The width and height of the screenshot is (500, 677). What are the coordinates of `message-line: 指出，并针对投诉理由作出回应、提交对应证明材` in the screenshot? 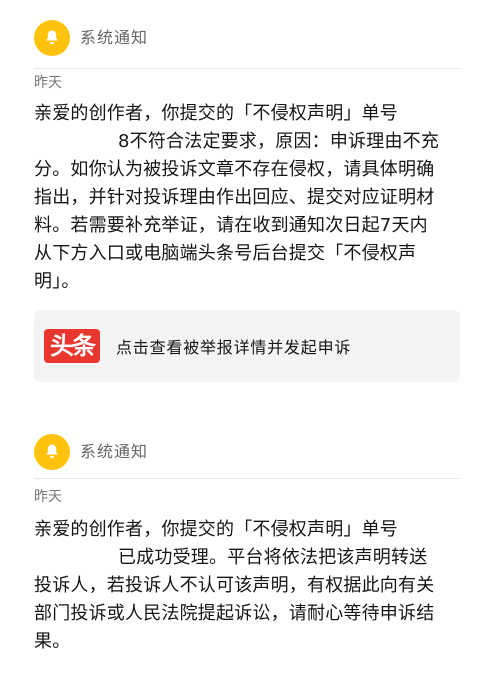 It's located at (234, 197).